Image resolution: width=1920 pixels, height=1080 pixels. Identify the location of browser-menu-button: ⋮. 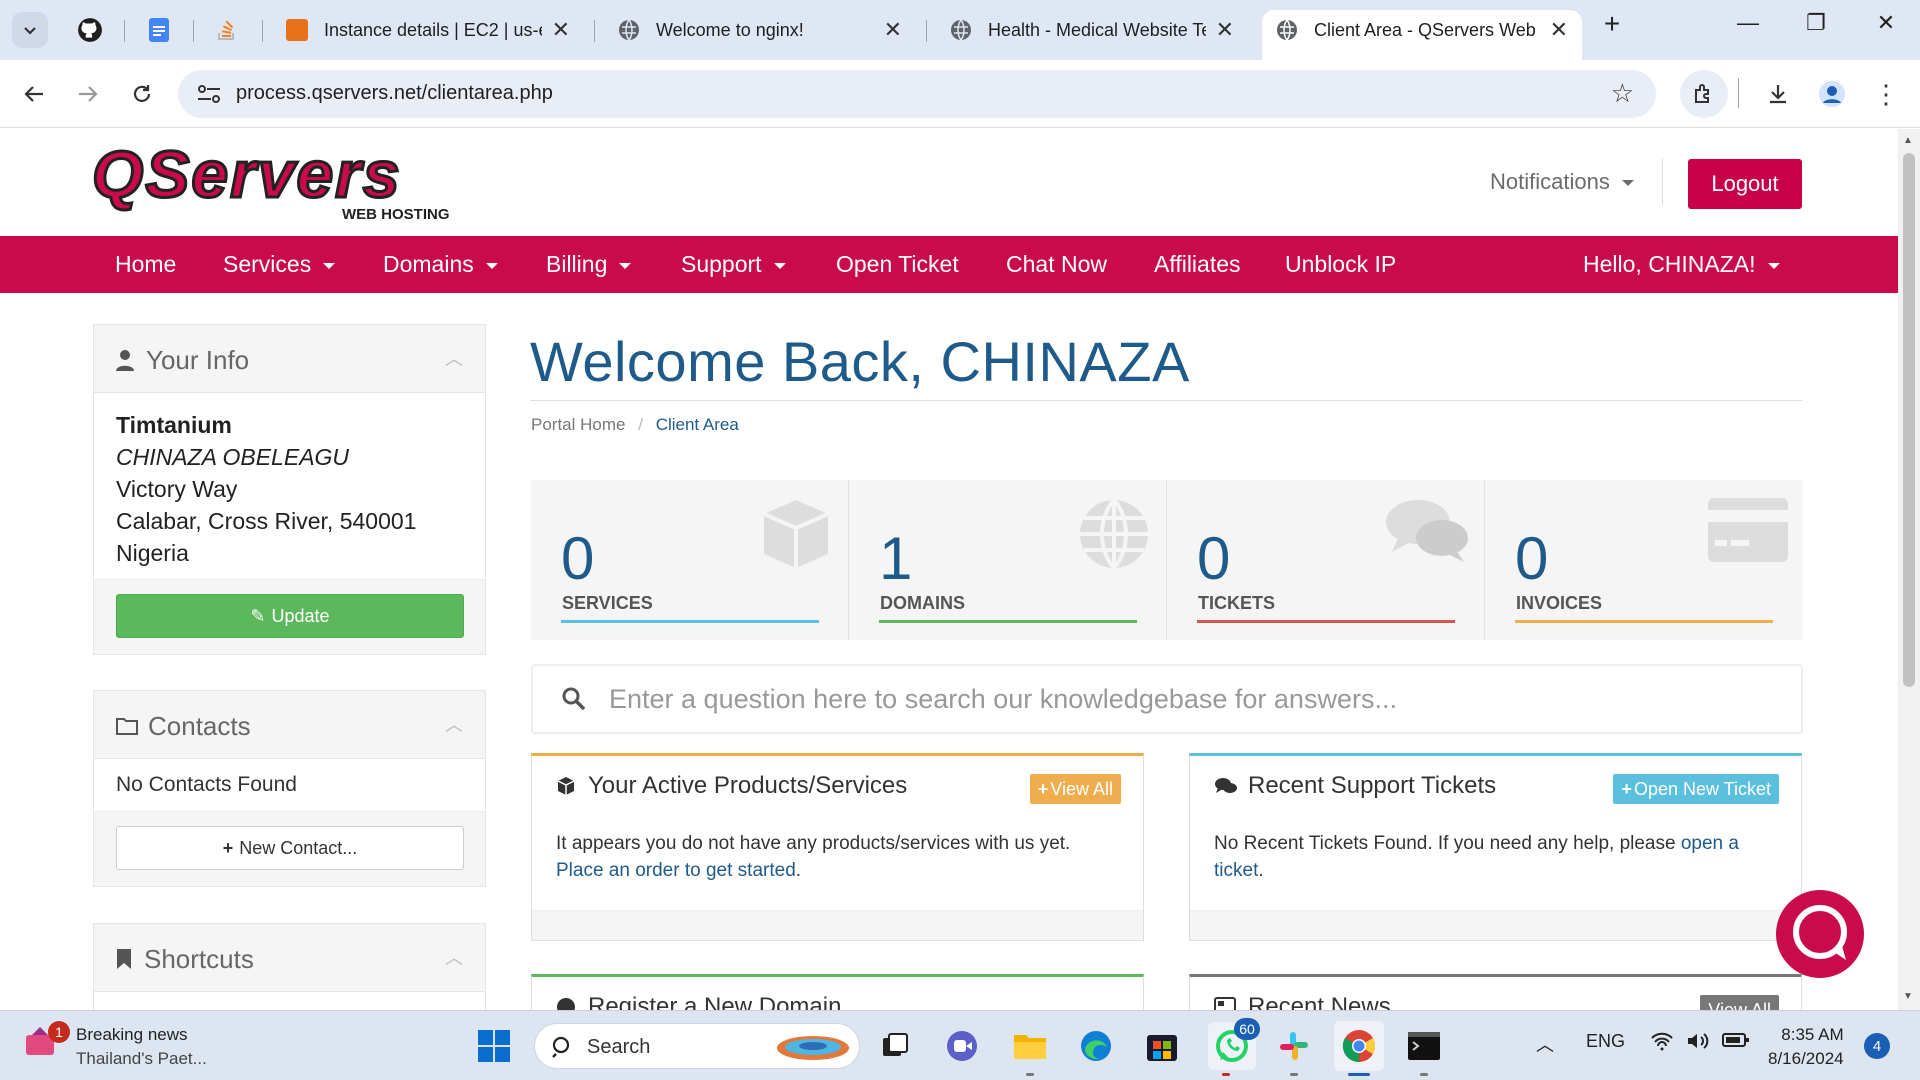
(1886, 94).